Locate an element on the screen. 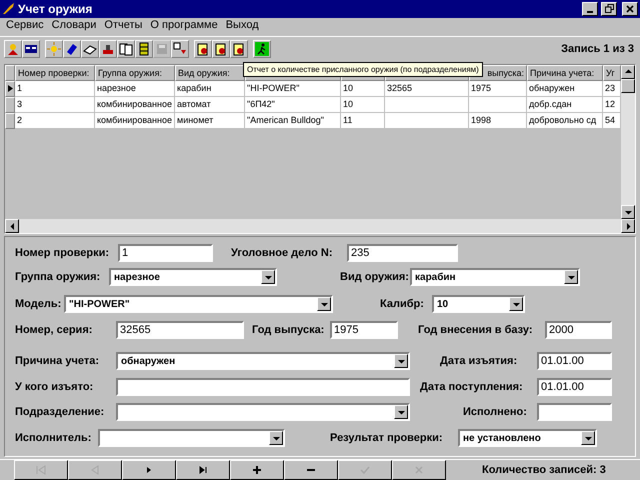 This screenshot has height=480, width=640. field-label: Группа оружия: is located at coordinates (58, 277).